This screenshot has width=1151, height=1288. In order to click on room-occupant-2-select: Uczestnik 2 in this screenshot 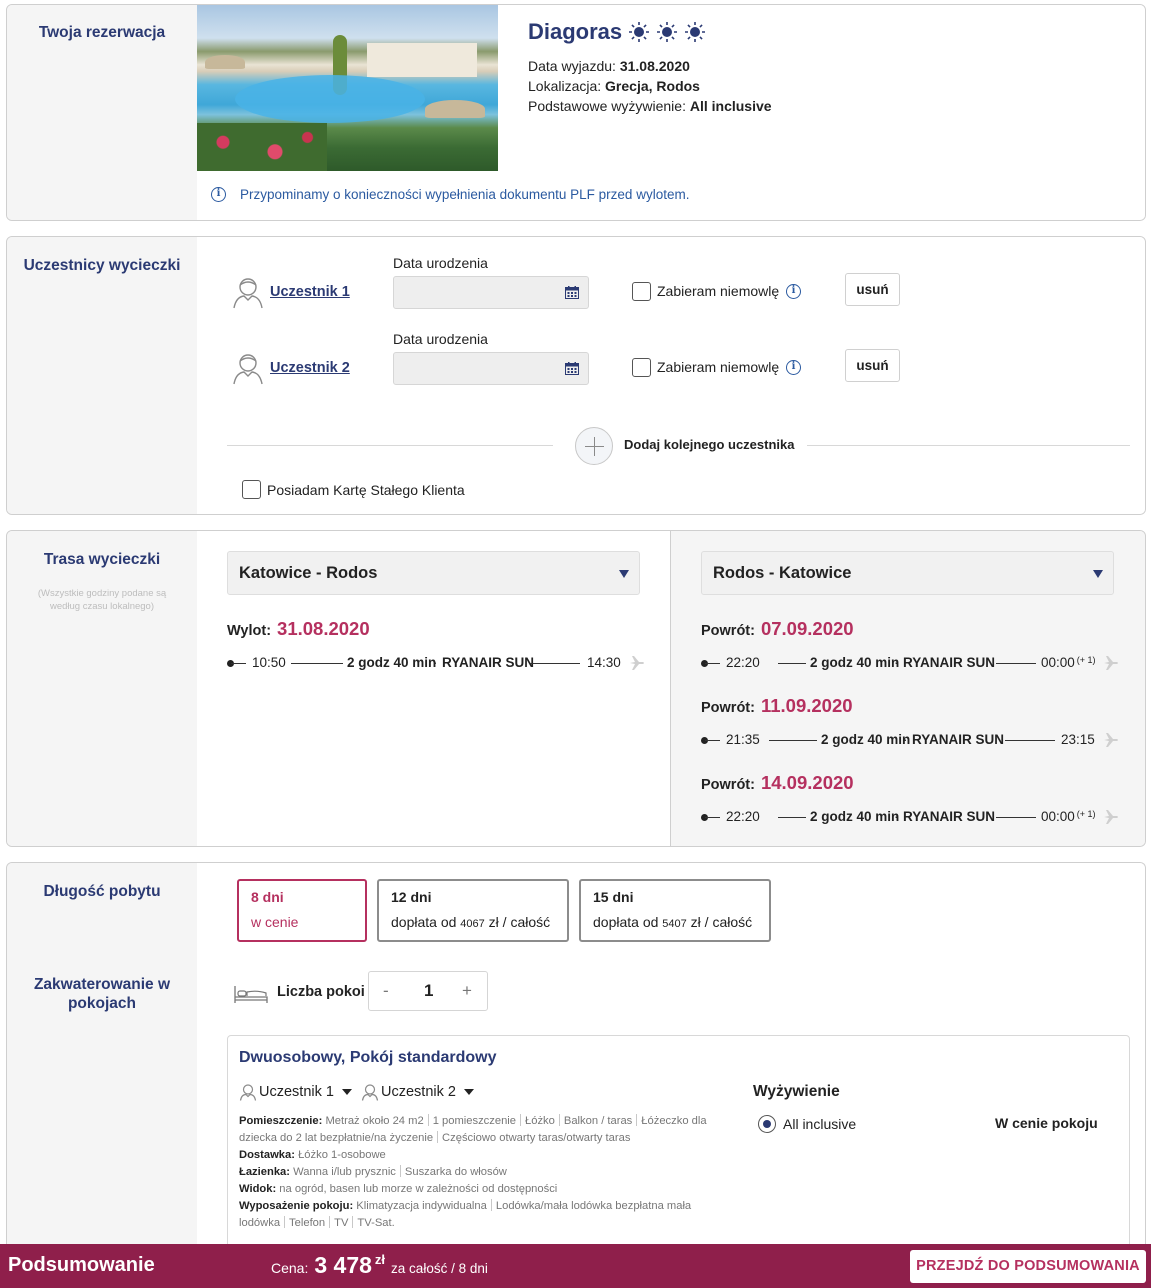, I will do `click(417, 1092)`.